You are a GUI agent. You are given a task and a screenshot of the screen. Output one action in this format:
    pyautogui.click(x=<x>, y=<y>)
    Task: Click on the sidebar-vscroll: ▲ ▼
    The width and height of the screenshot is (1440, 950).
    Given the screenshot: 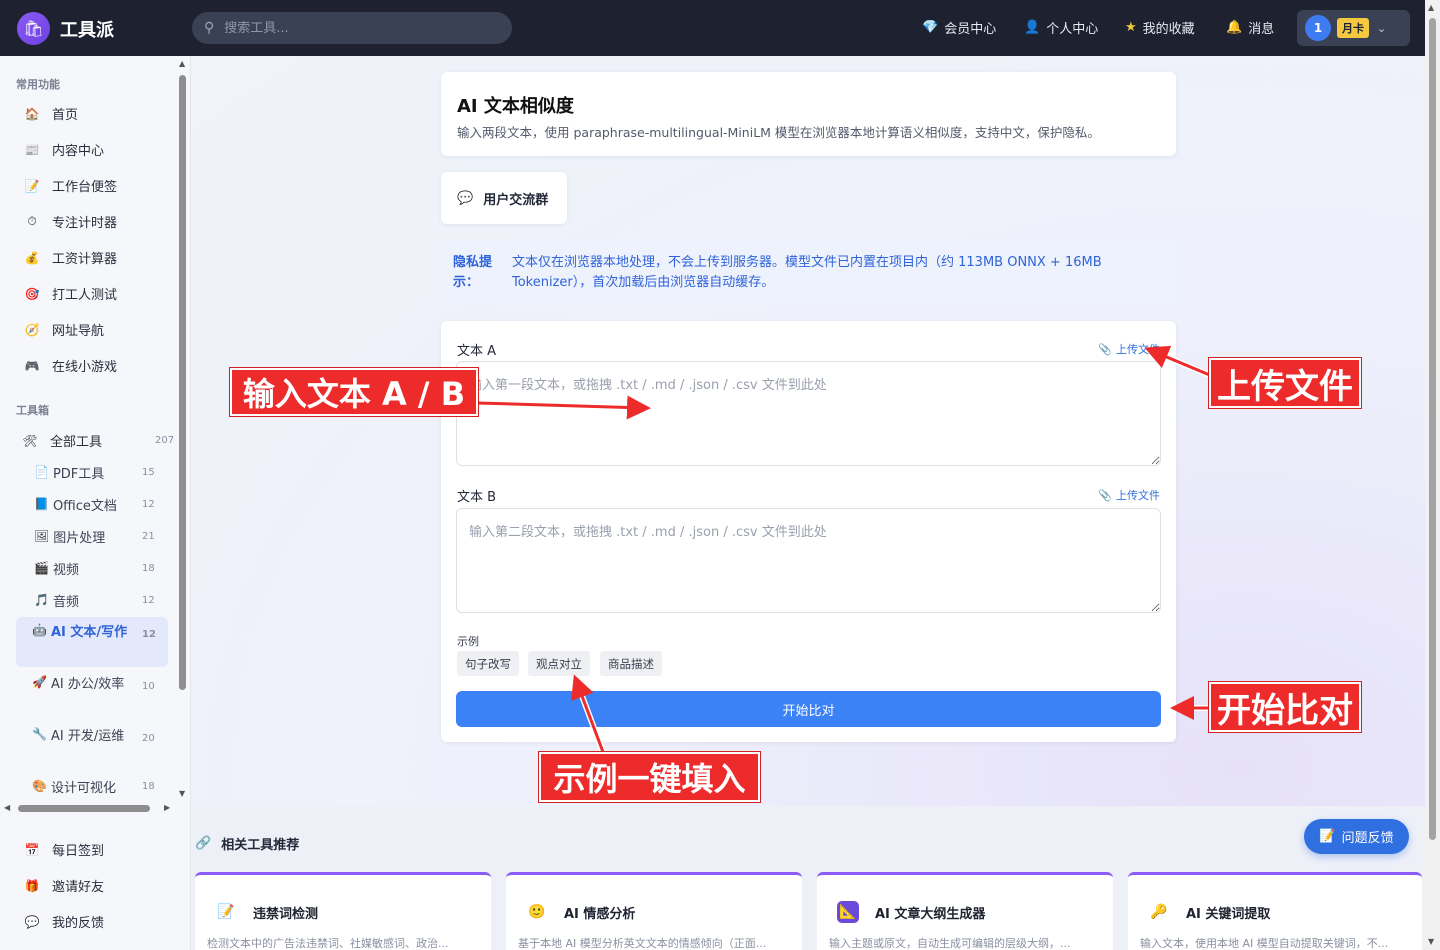 What is the action you would take?
    pyautogui.click(x=183, y=428)
    